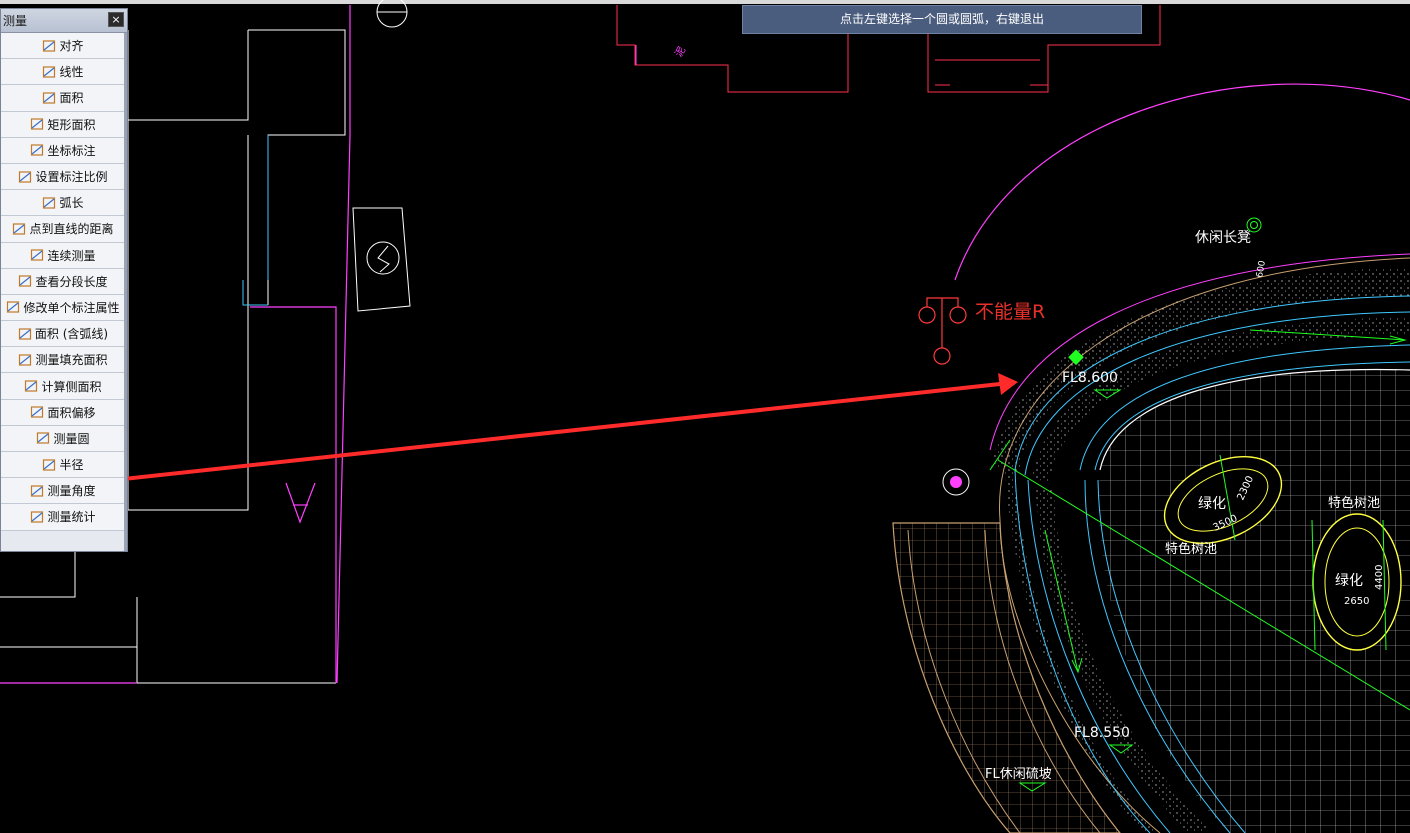  I want to click on palette-item-label: 半径, so click(71, 465).